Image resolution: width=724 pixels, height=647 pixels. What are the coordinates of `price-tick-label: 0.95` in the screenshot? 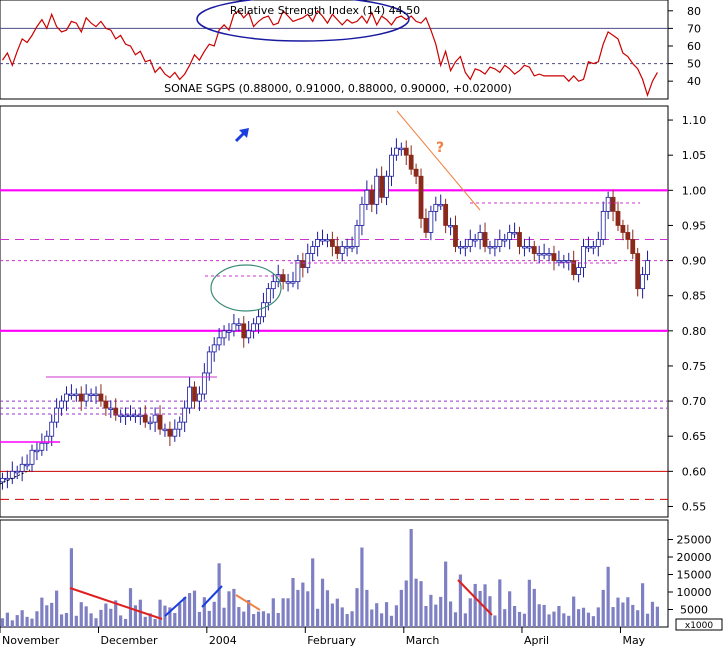 It's located at (694, 225).